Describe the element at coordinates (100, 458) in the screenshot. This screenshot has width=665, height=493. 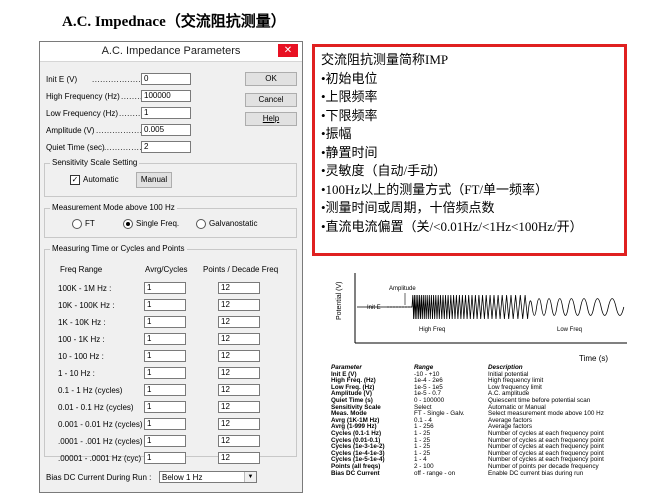
I see `freq-range-label: .00001 - .0001 Hz (cyc)` at that location.